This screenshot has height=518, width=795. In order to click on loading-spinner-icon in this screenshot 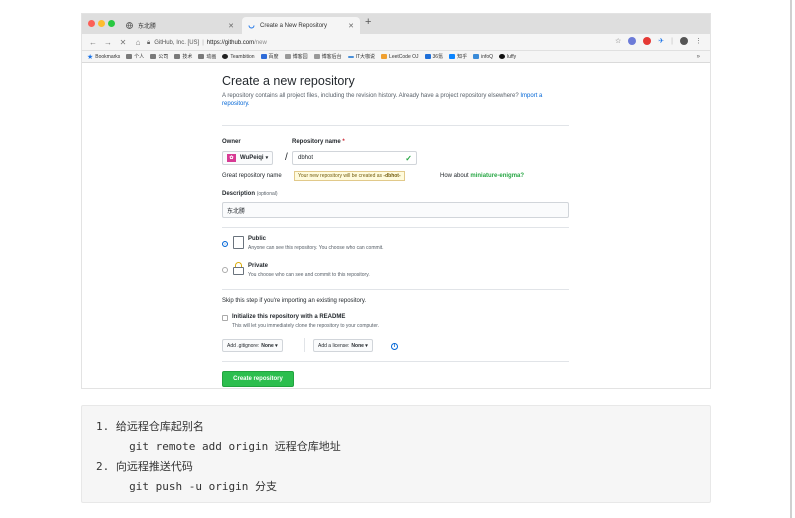, I will do `click(251, 25)`.